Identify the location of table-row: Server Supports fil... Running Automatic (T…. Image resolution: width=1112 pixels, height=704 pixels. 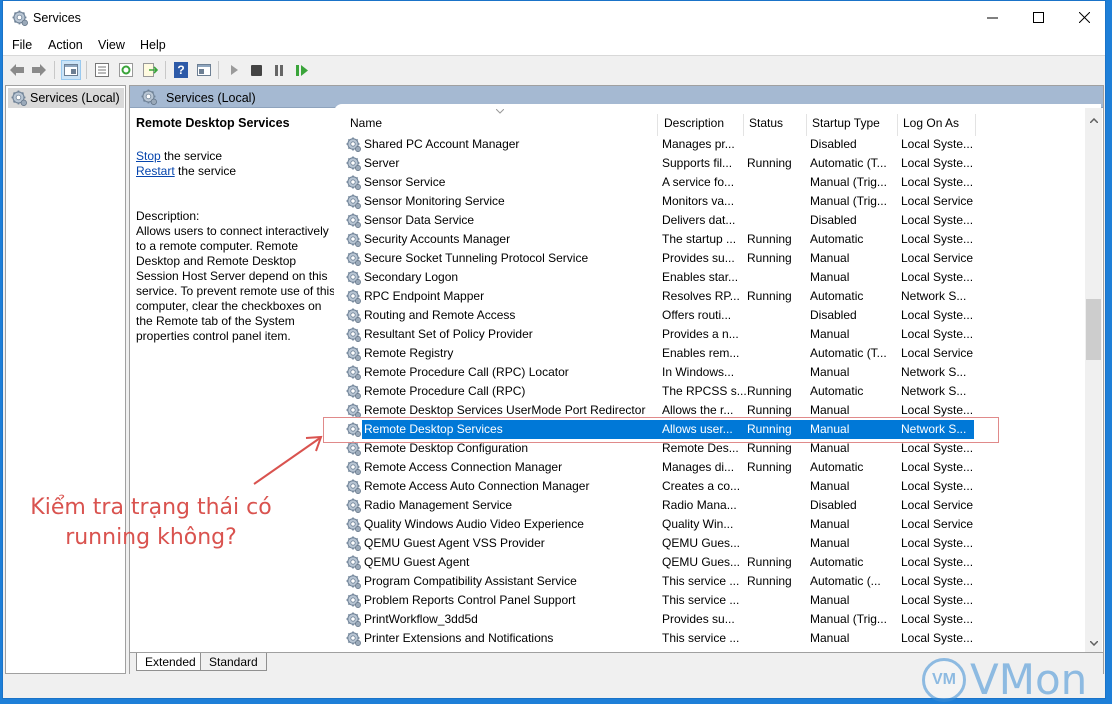
(659, 163).